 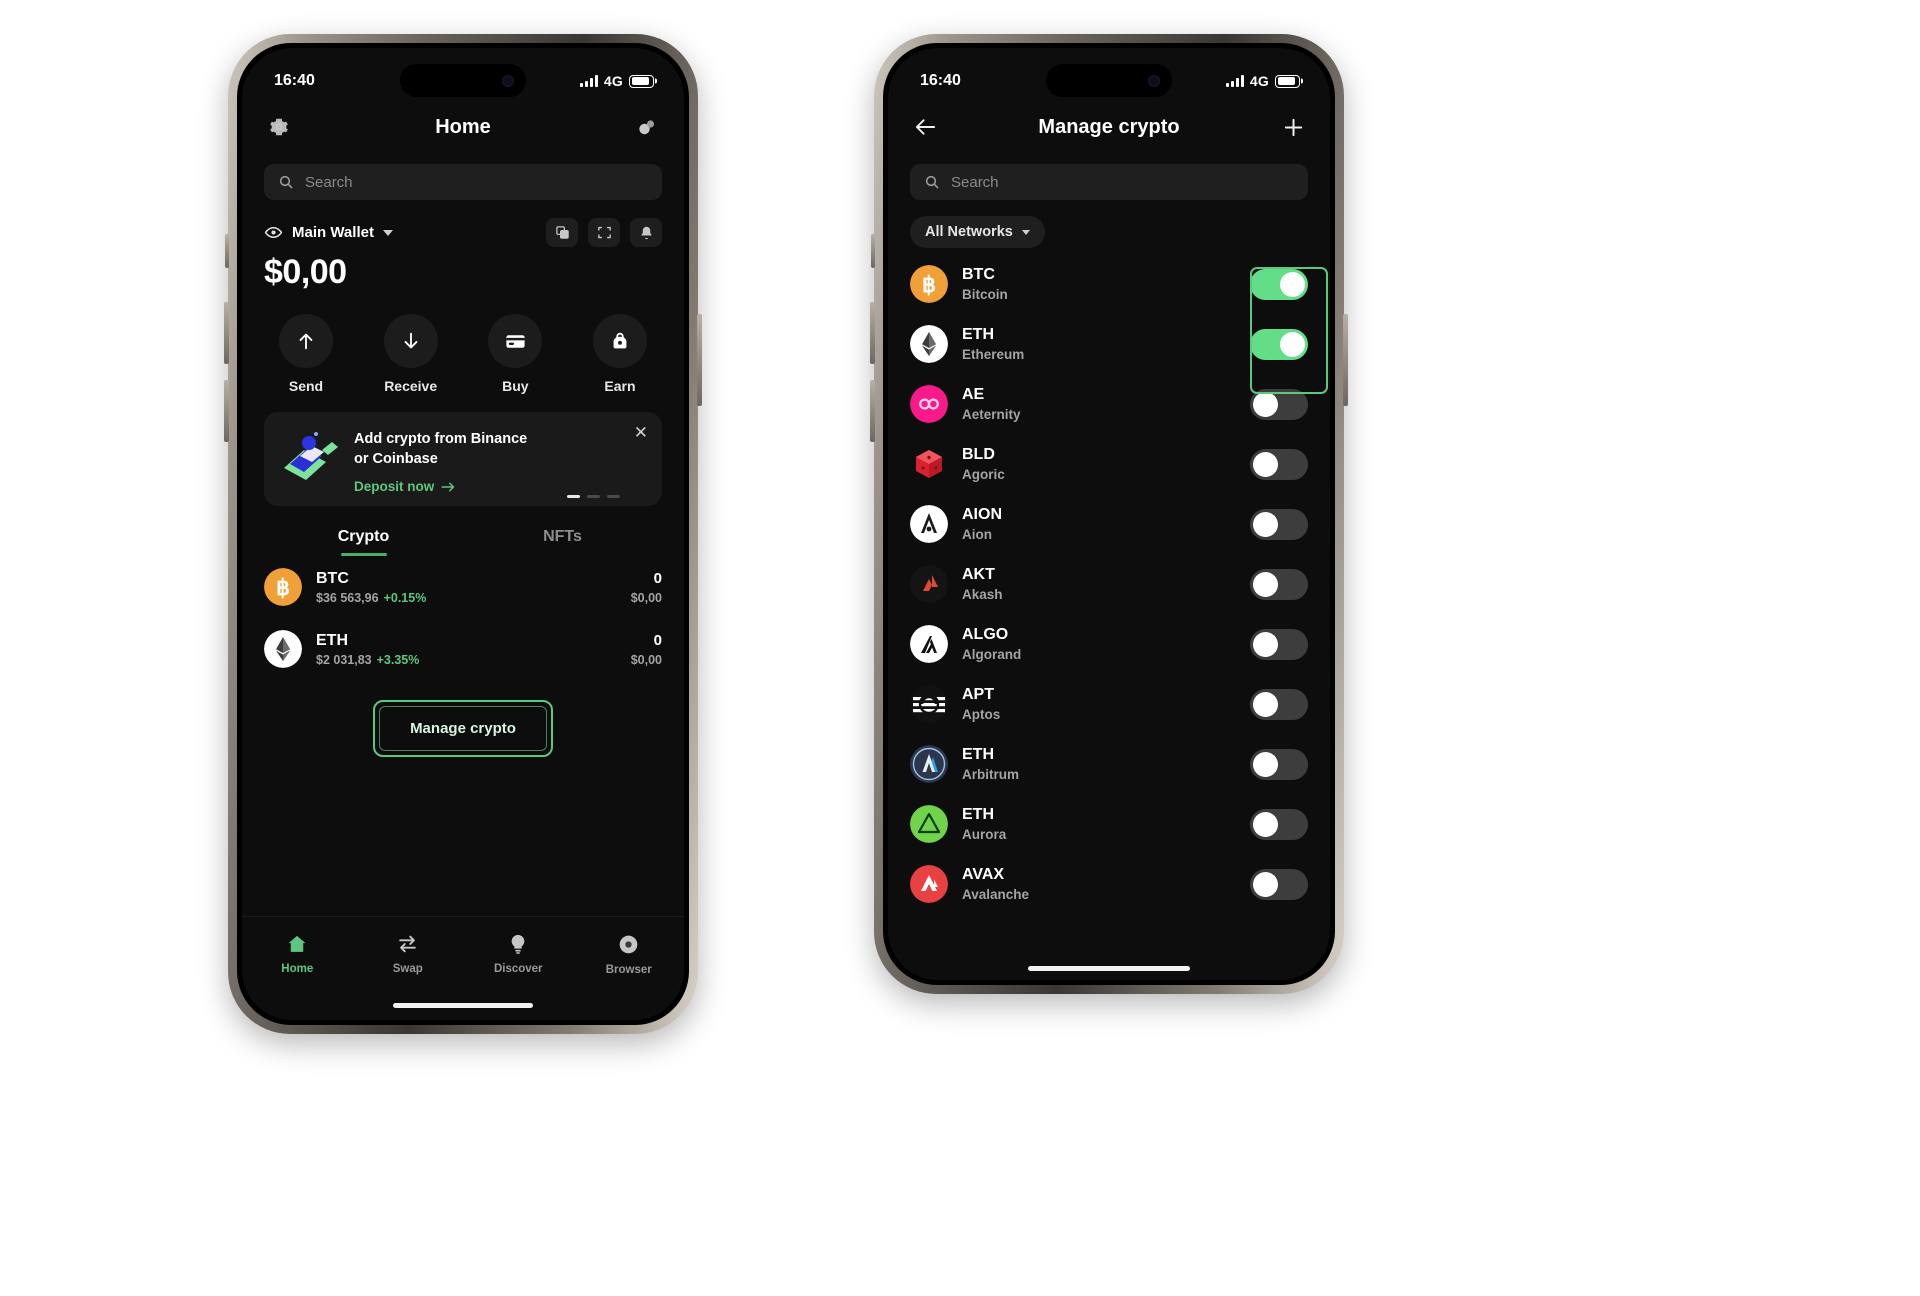 What do you see at coordinates (306, 354) in the screenshot?
I see `quick-action-send: Send` at bounding box center [306, 354].